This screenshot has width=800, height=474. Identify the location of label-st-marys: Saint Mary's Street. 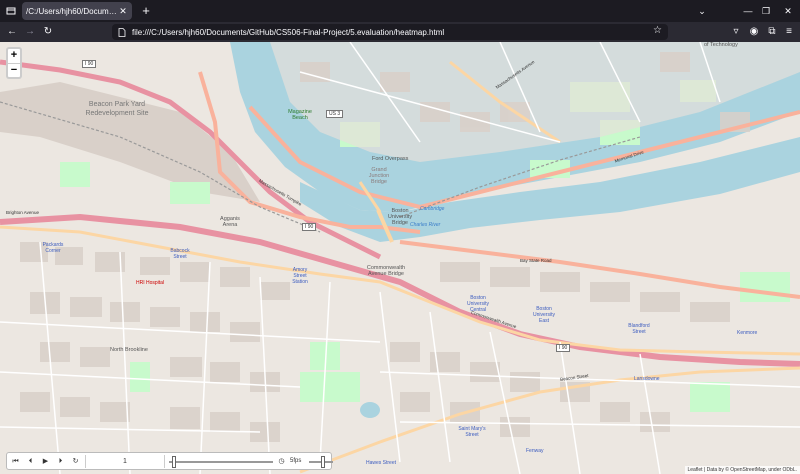
(472, 432).